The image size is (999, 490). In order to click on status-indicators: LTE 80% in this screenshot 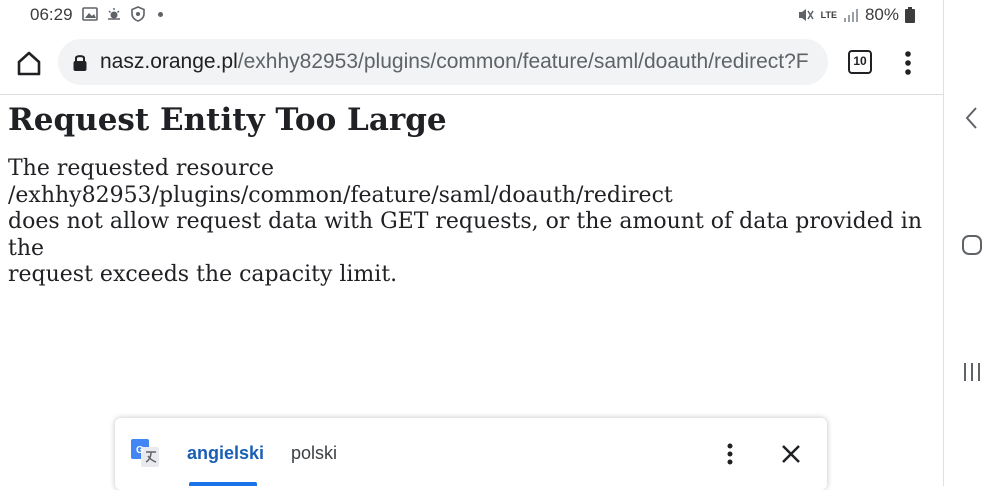, I will do `click(856, 15)`.